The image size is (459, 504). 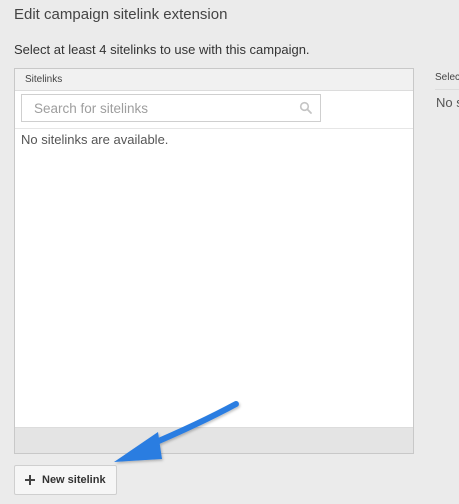 What do you see at coordinates (95, 139) in the screenshot?
I see `empty-sitelinks-message: No sitelinks are available.` at bounding box center [95, 139].